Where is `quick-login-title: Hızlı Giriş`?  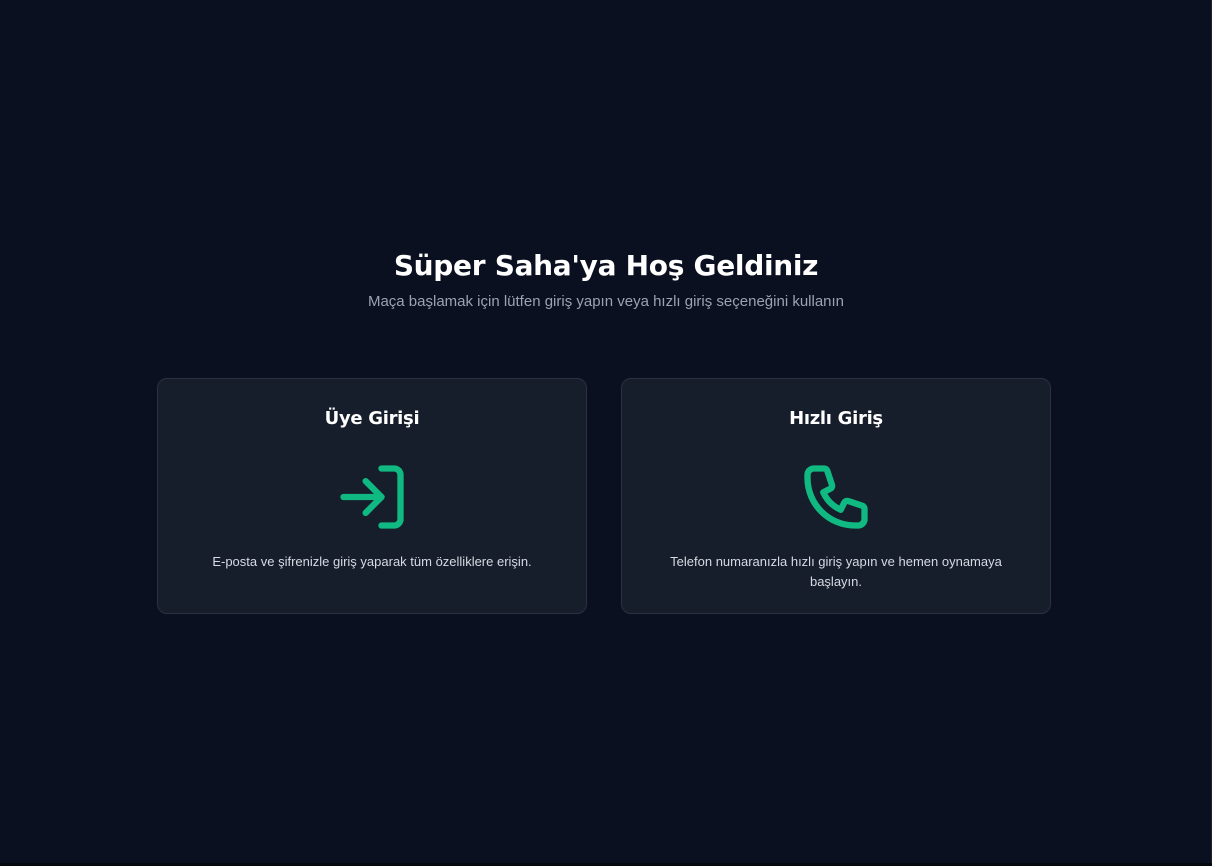
quick-login-title: Hızlı Giriş is located at coordinates (836, 418).